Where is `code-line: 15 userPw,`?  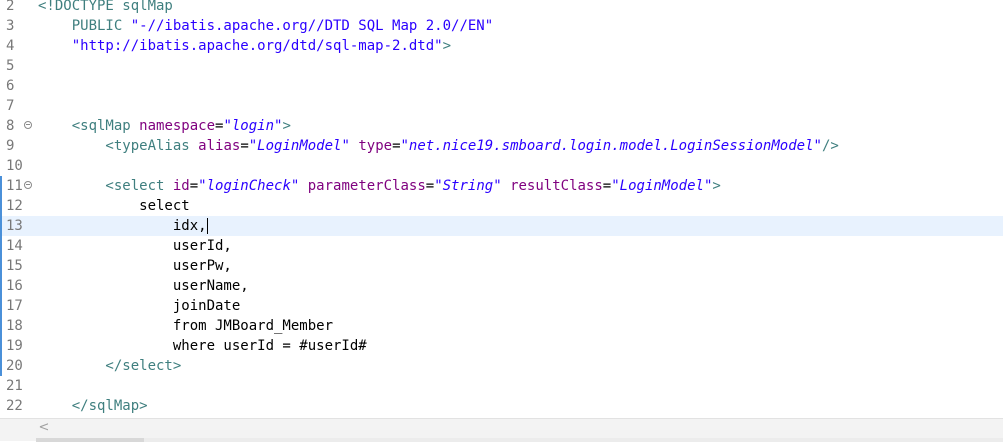
code-line: 15 userPw, is located at coordinates (501, 266).